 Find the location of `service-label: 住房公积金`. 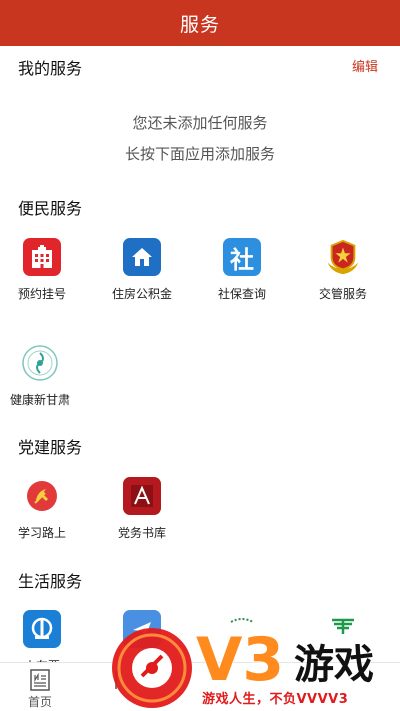

service-label: 住房公积金 is located at coordinates (141, 294).